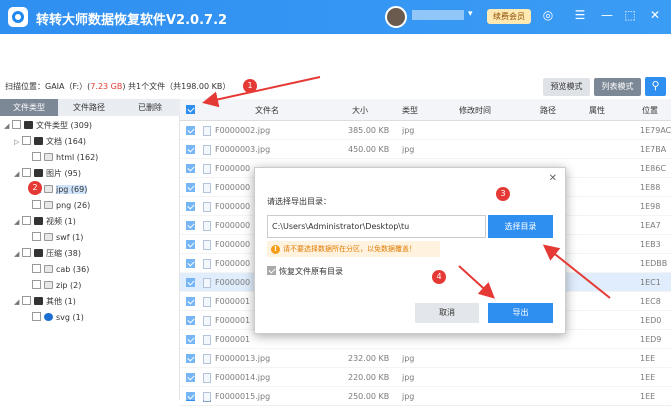  What do you see at coordinates (655, 86) in the screenshot?
I see `search-icon: ⚲` at bounding box center [655, 86].